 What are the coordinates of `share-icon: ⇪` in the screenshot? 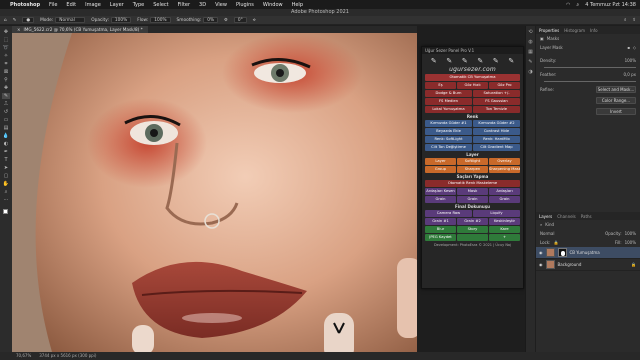 It's located at (634, 20).